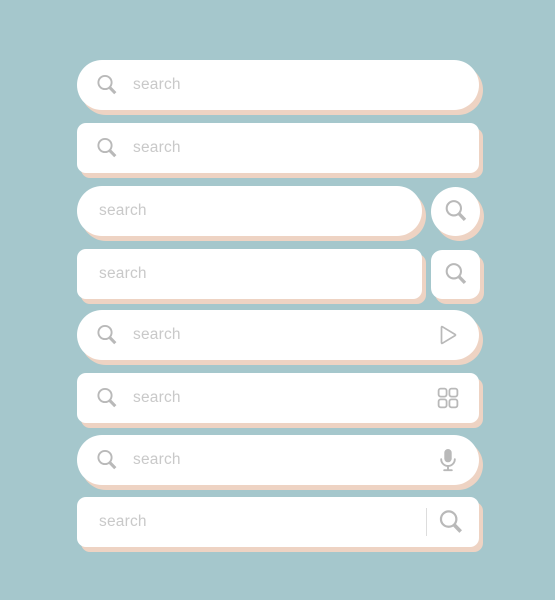  I want to click on search-field-7: search, so click(278, 460).